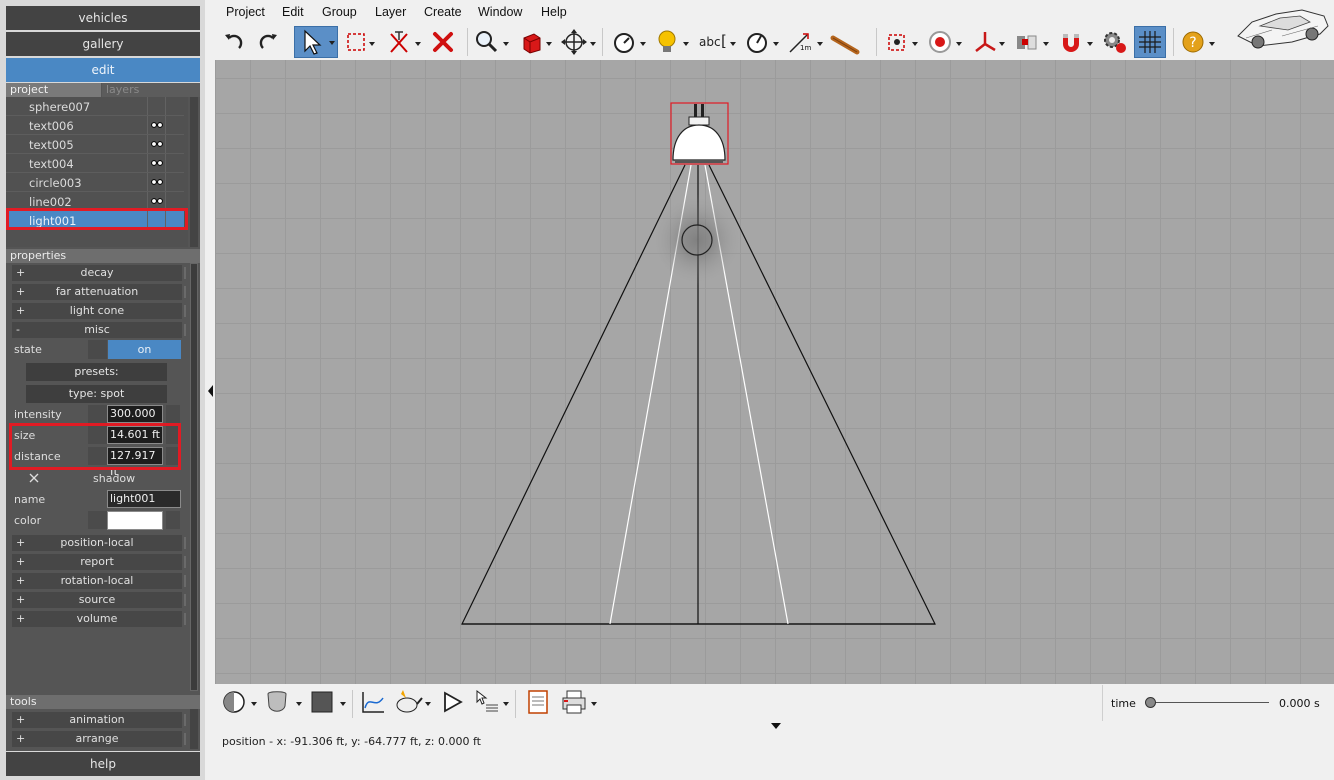  I want to click on group-report-row: + report, so click(99, 562).